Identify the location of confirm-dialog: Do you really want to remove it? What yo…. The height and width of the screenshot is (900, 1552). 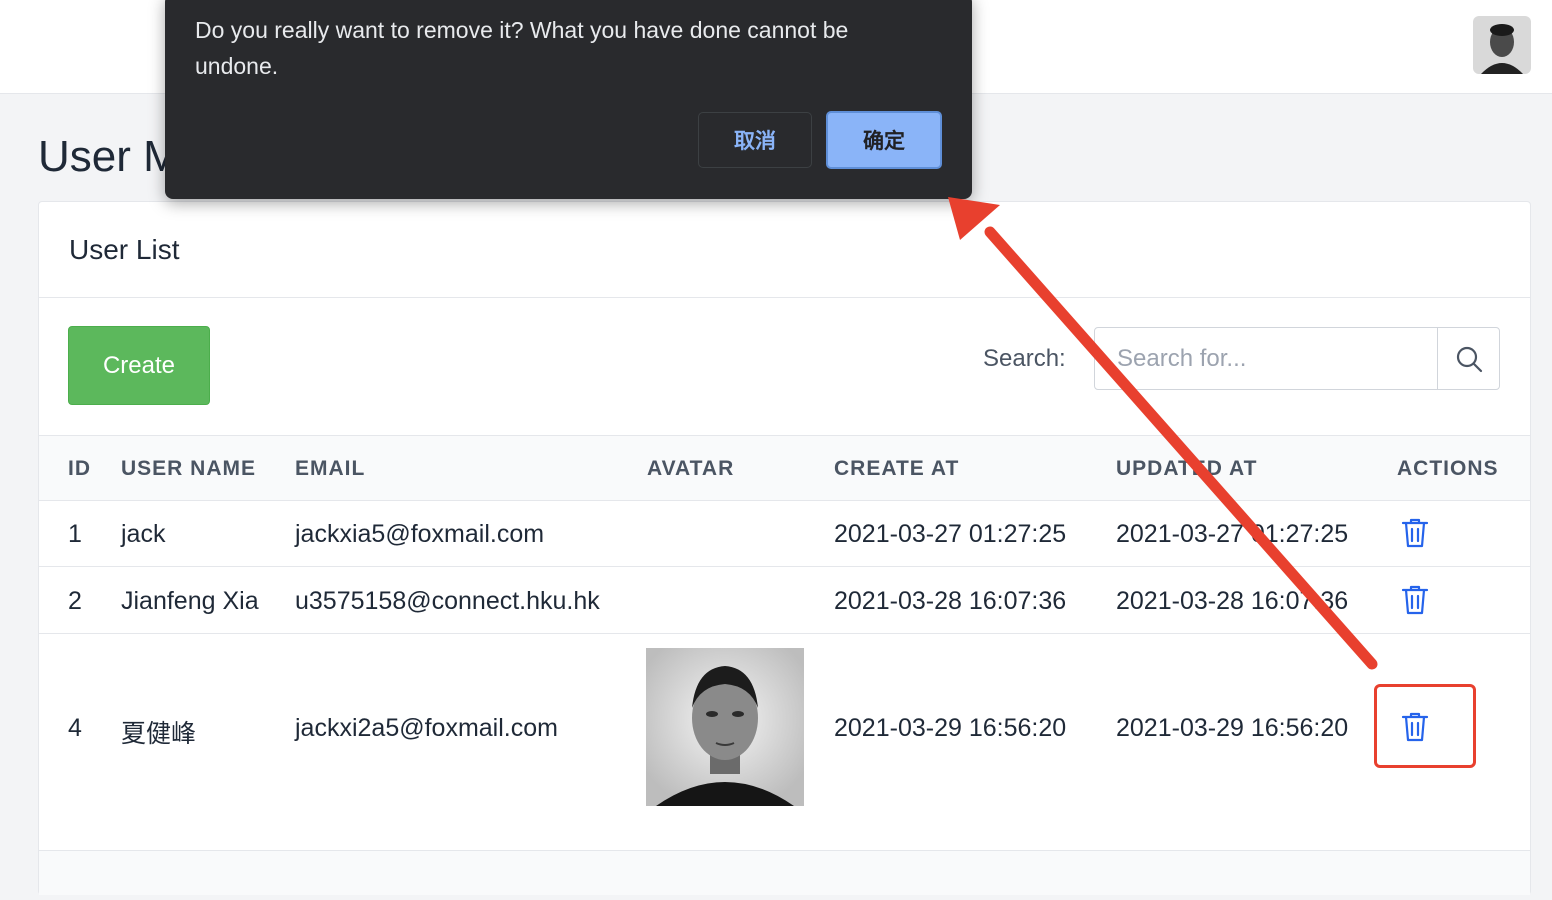
(568, 99).